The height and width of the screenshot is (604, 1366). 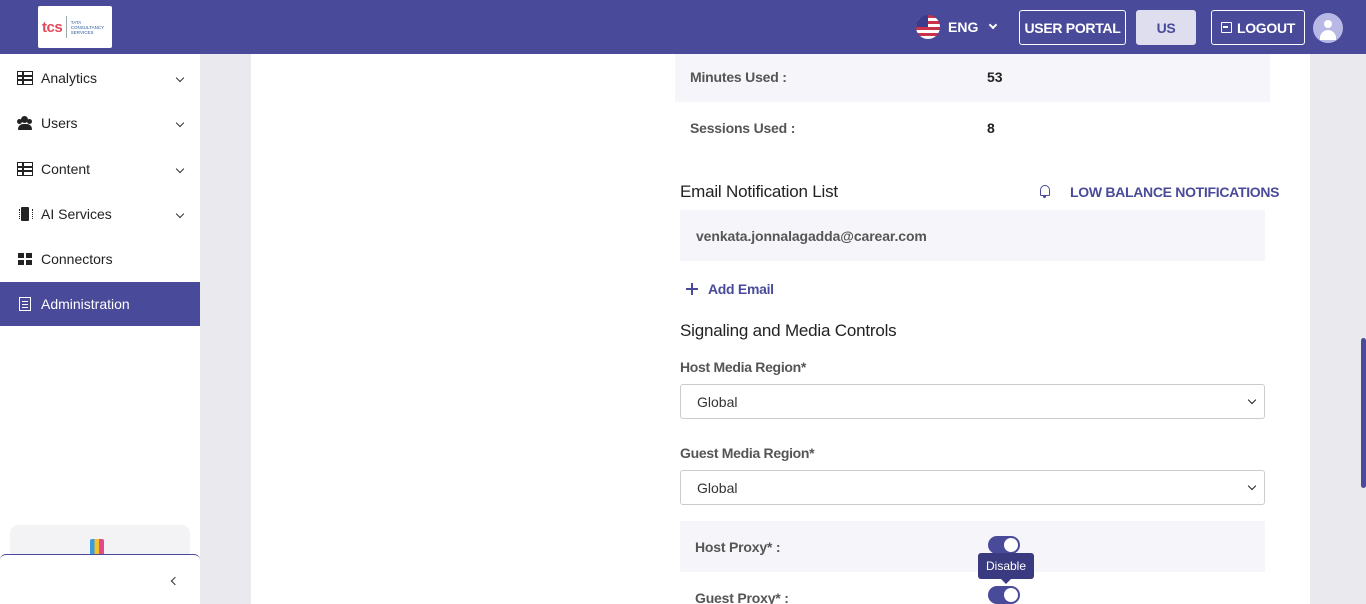 I want to click on logout-icon, so click(x=1226, y=27).